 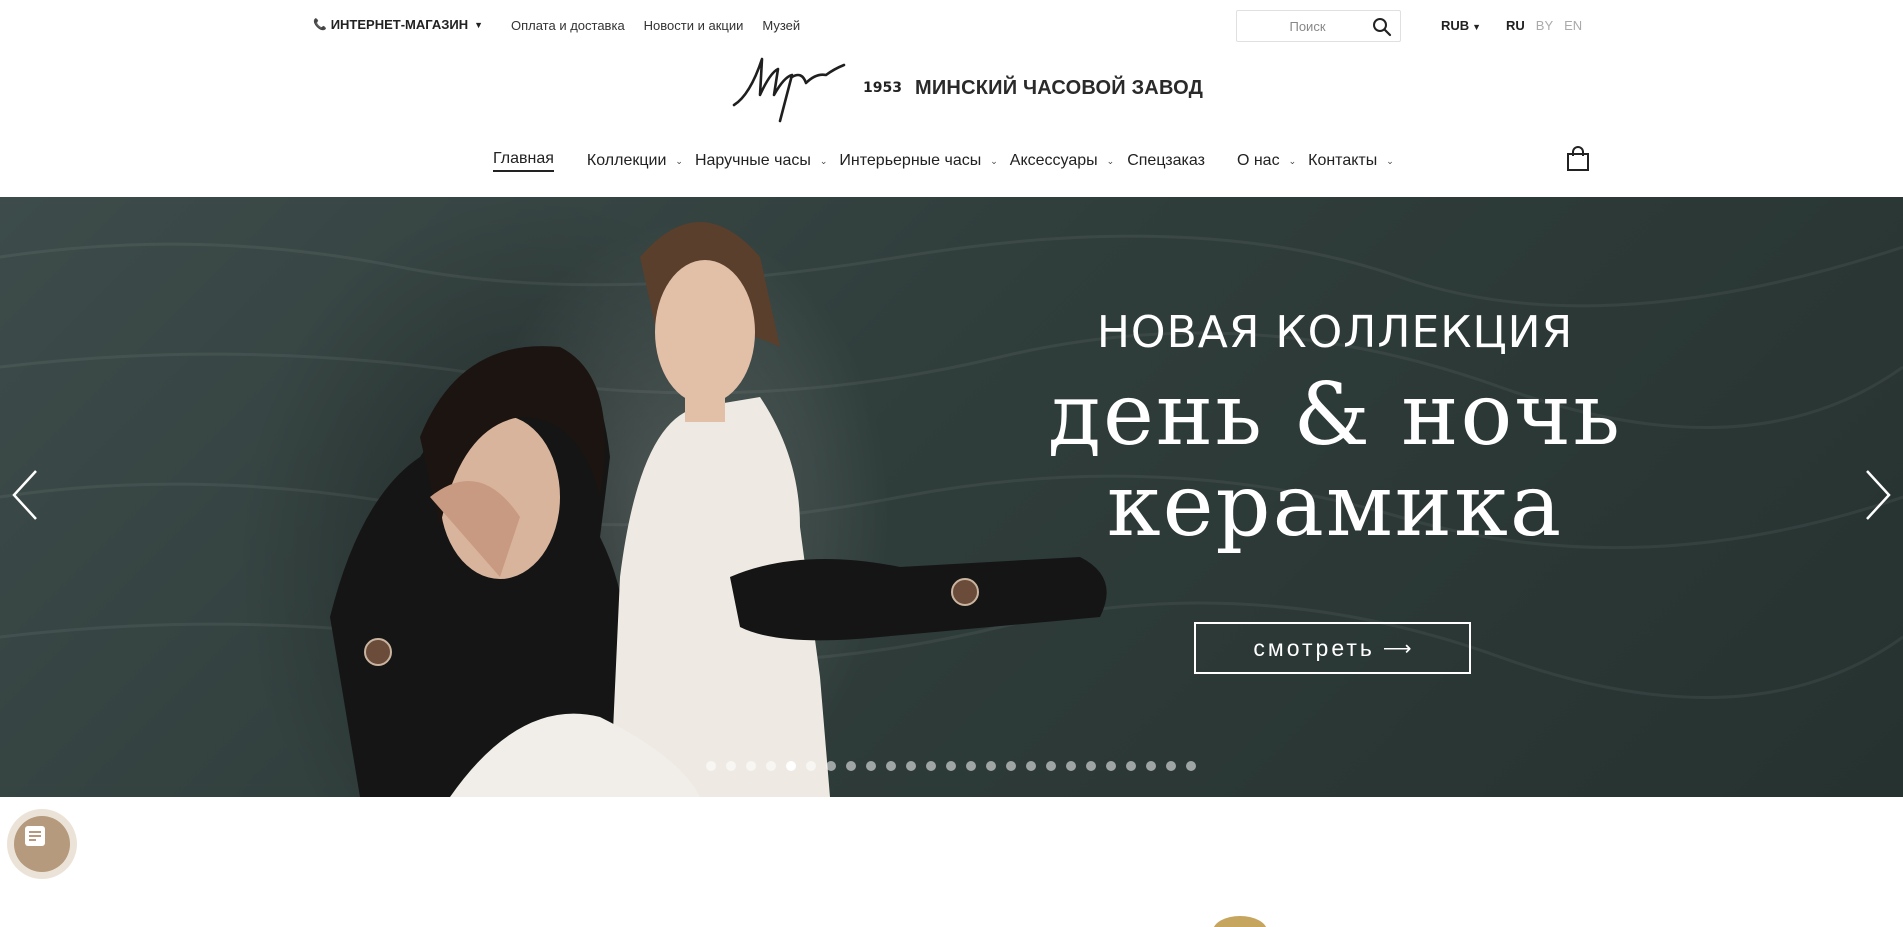 I want to click on lang-by: BY, so click(x=1544, y=25).